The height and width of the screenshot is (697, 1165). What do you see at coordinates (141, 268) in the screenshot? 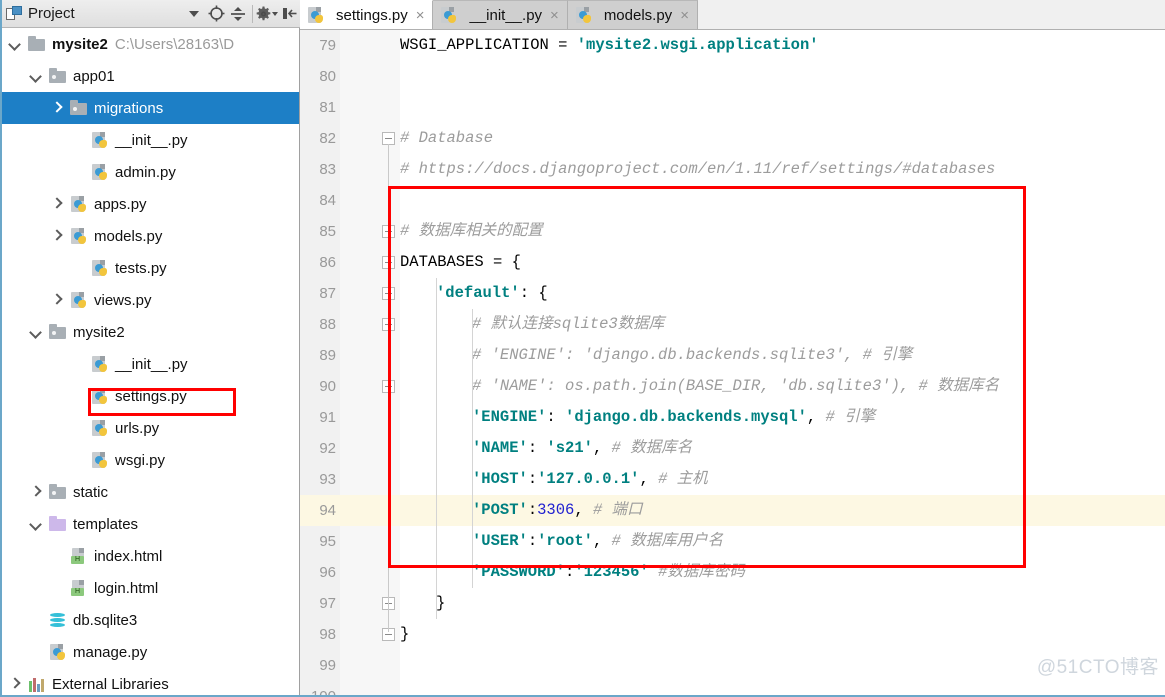
I see `tree-item-label: tests.py` at bounding box center [141, 268].